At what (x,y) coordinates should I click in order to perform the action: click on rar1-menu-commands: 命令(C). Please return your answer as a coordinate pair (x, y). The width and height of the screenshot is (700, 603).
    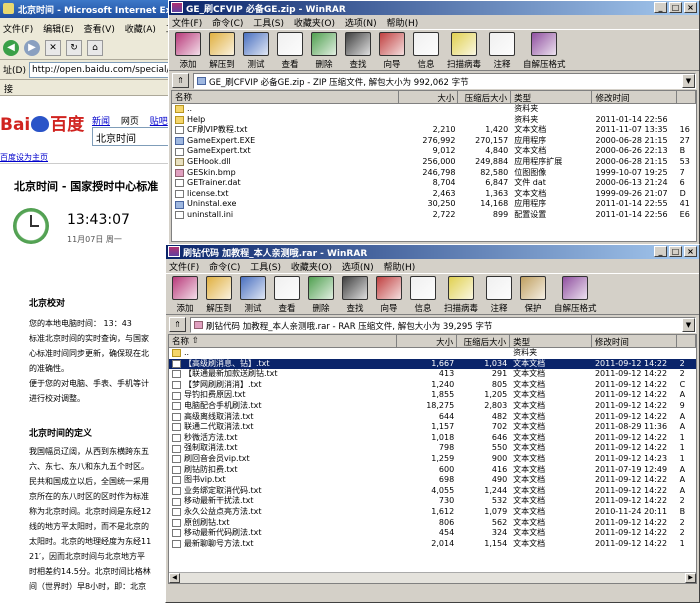
    Looking at the image, I should click on (227, 24).